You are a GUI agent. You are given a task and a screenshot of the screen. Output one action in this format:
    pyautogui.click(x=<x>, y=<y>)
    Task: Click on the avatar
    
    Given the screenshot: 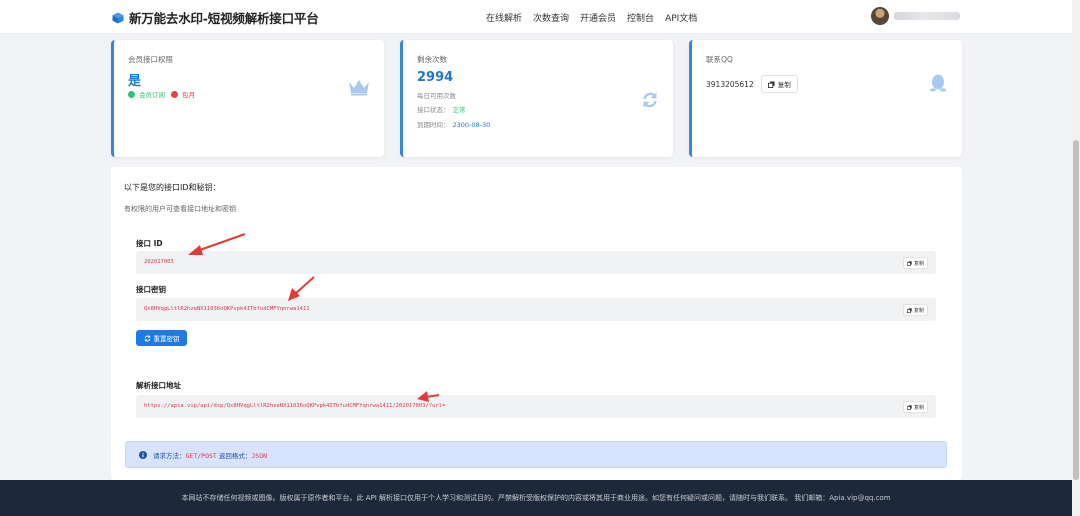 What is the action you would take?
    pyautogui.click(x=880, y=16)
    